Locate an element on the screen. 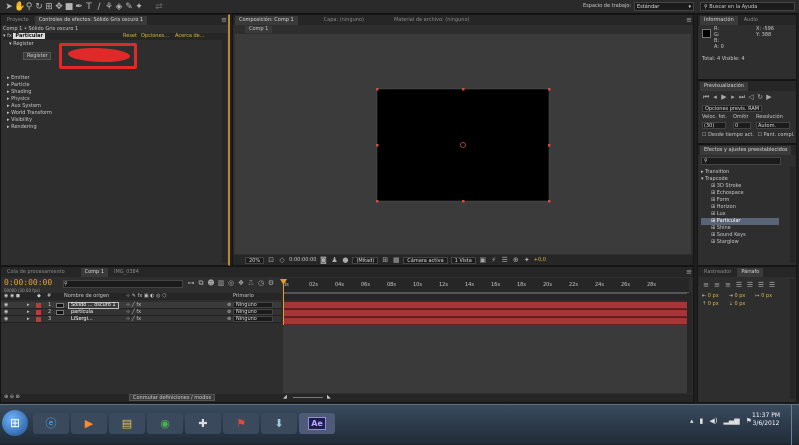  reset-link: Reset is located at coordinates (130, 36).